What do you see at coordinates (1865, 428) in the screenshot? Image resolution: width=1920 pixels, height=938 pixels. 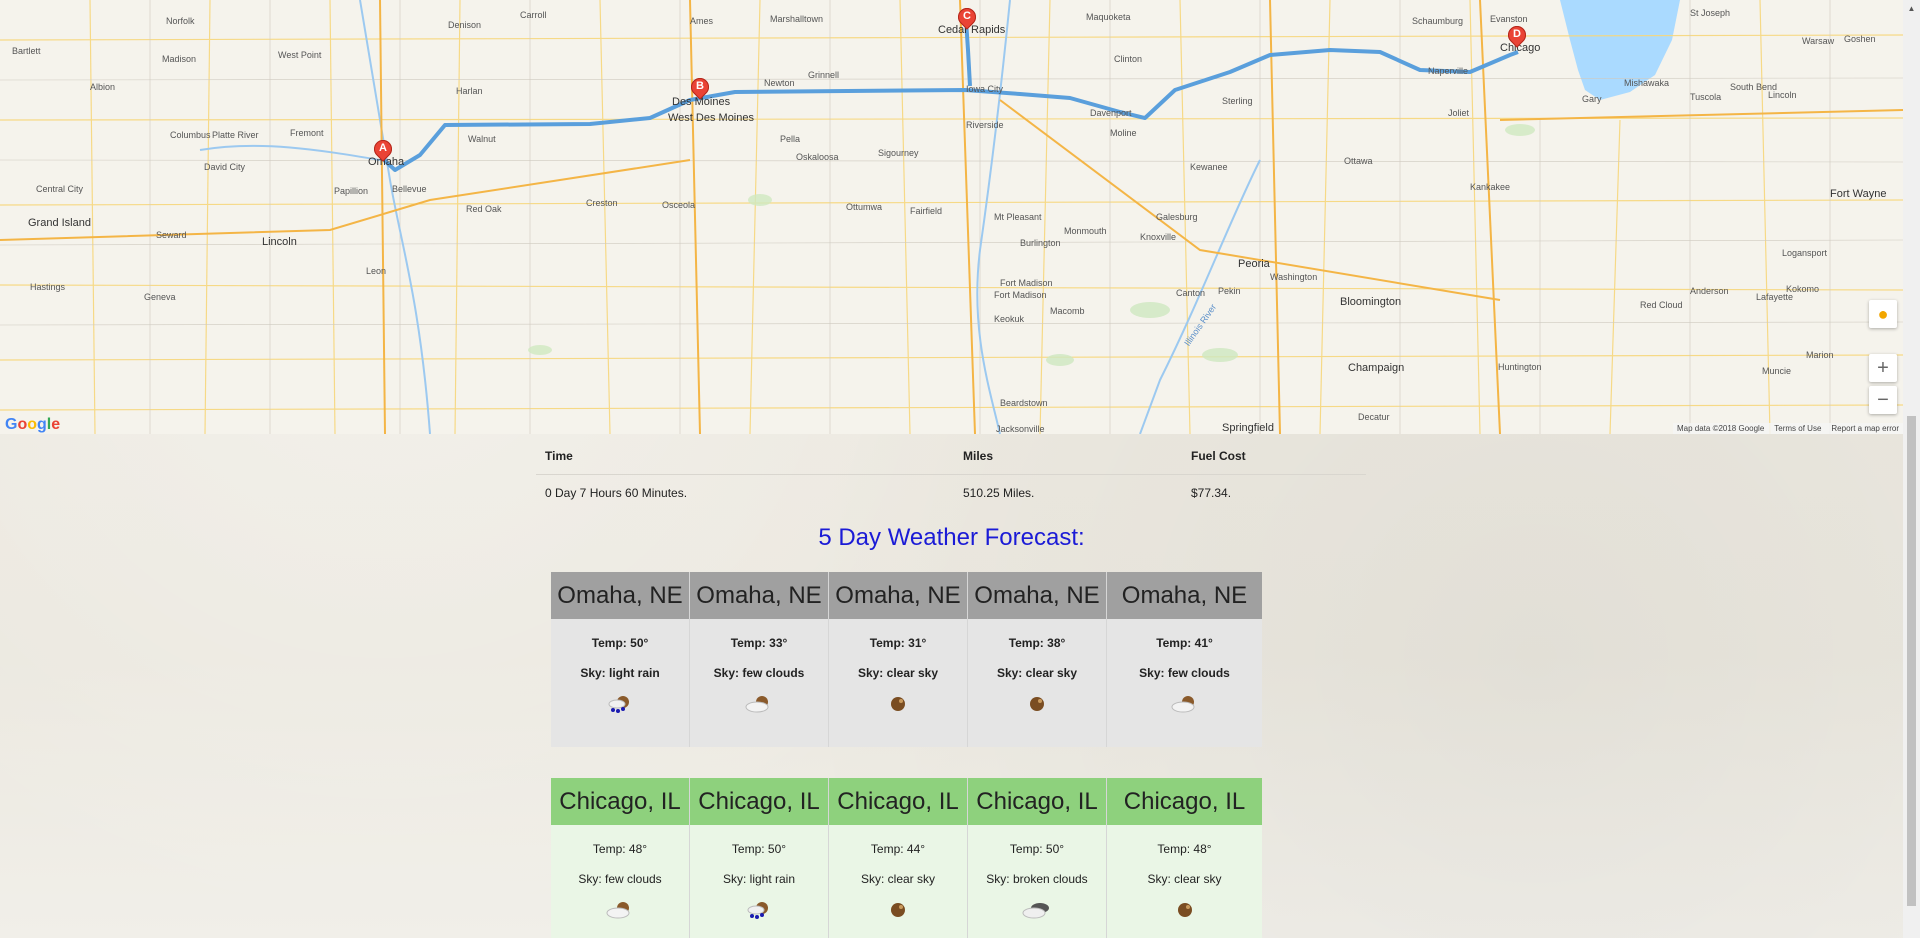 I see `report-map-error-link: Report a map error` at bounding box center [1865, 428].